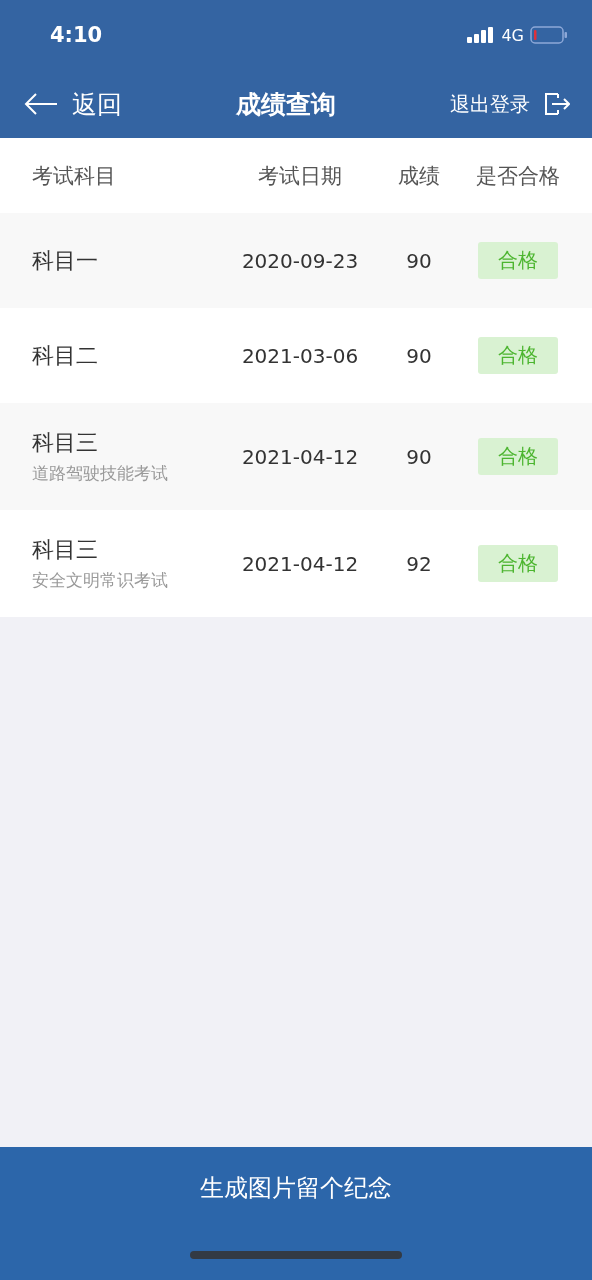 The image size is (592, 1280). Describe the element at coordinates (510, 104) in the screenshot. I see `logout-button: 退出登录` at that location.